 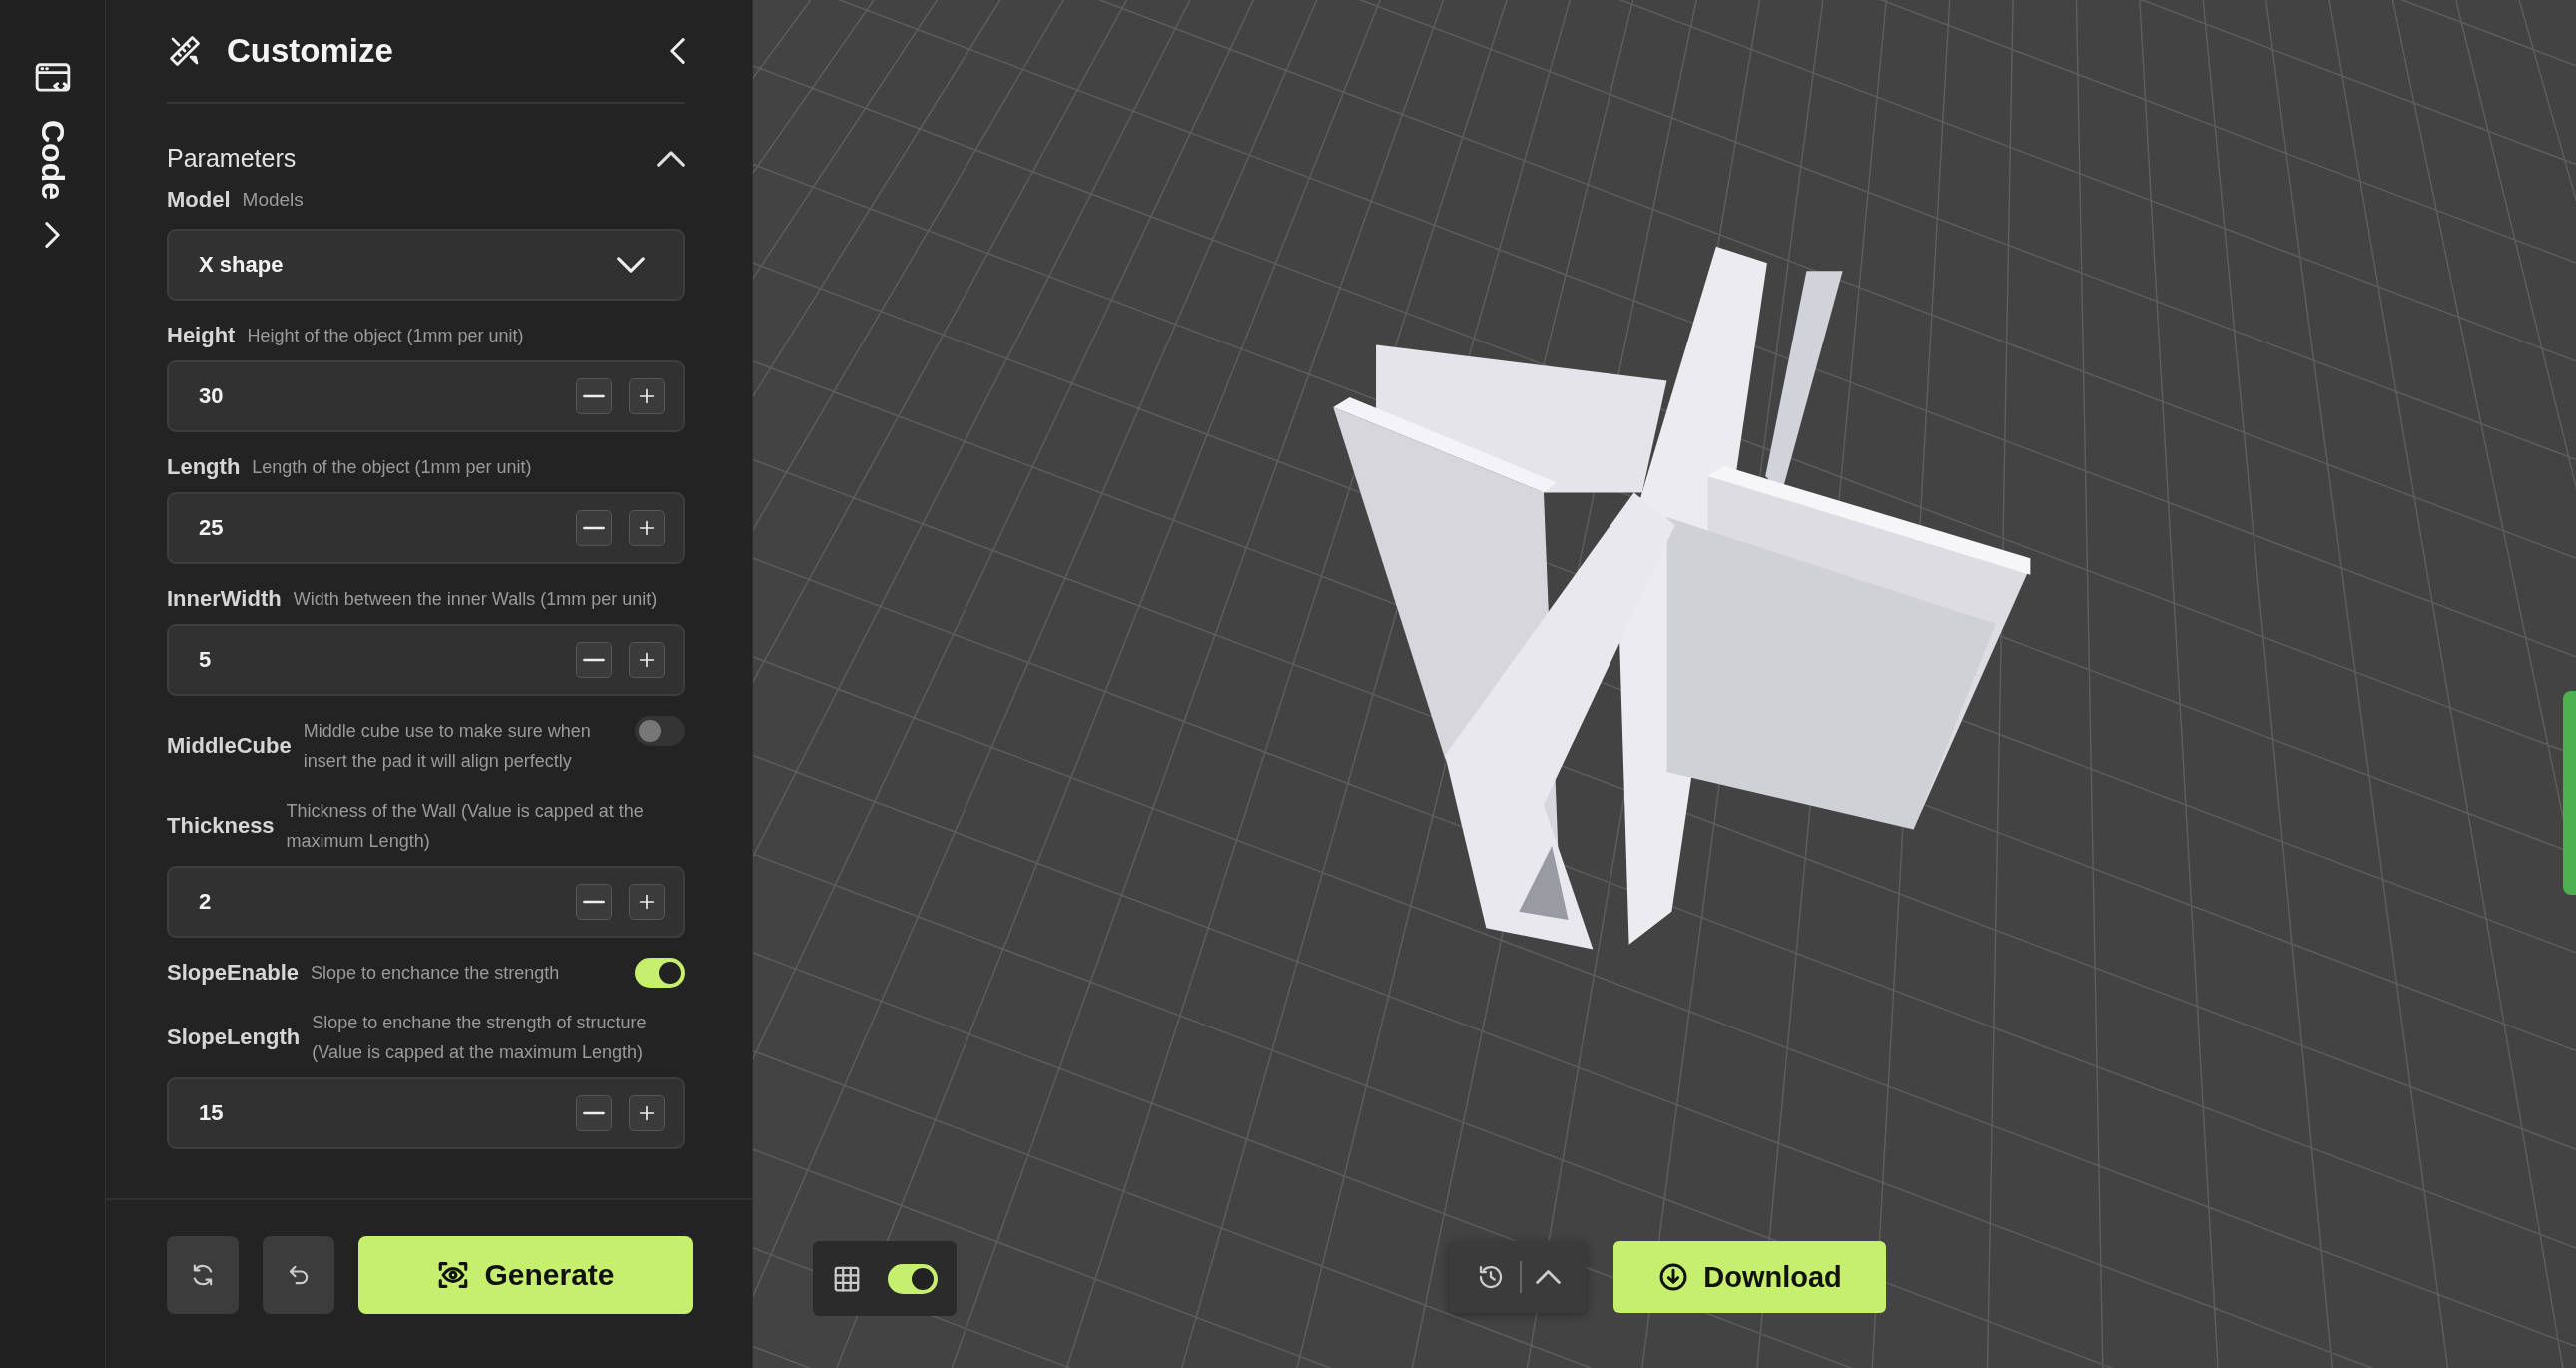 I want to click on number-field: 30, so click(x=426, y=396).